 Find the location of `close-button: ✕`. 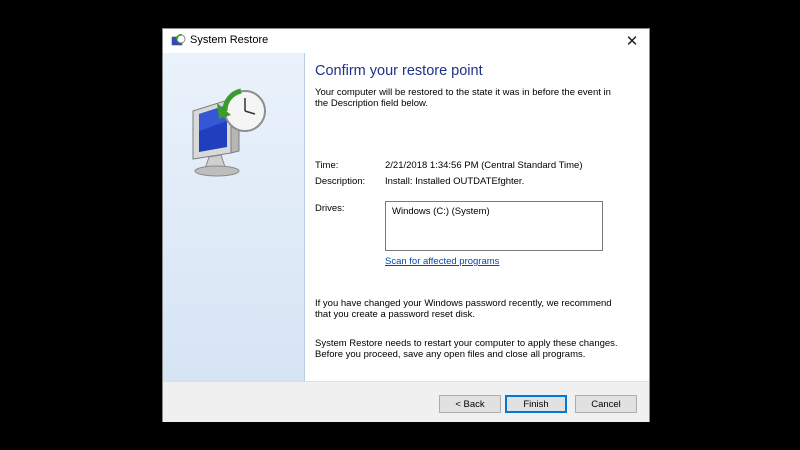

close-button: ✕ is located at coordinates (632, 41).